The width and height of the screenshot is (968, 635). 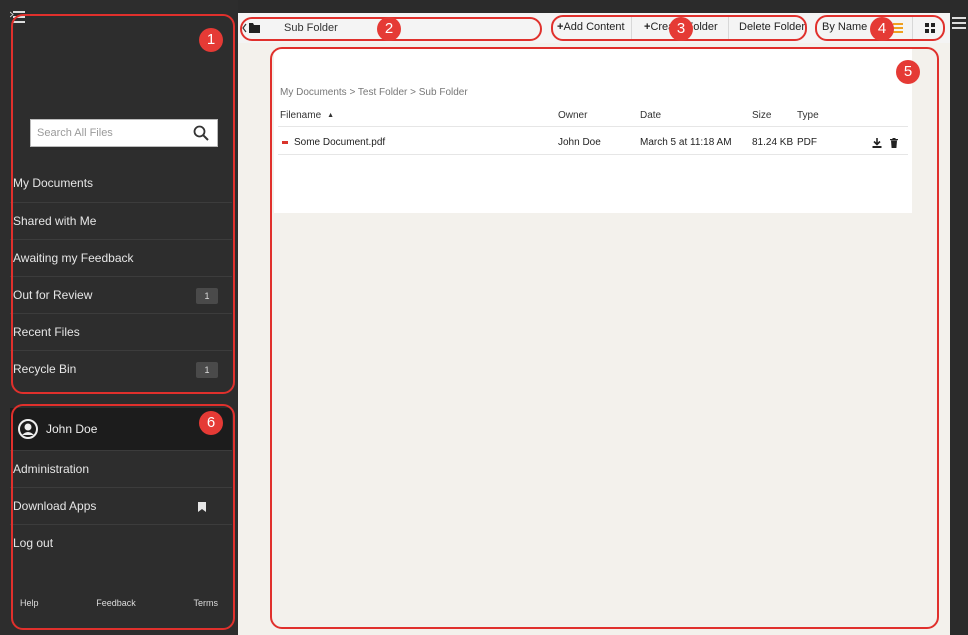 I want to click on help-link: Help, so click(x=29, y=603).